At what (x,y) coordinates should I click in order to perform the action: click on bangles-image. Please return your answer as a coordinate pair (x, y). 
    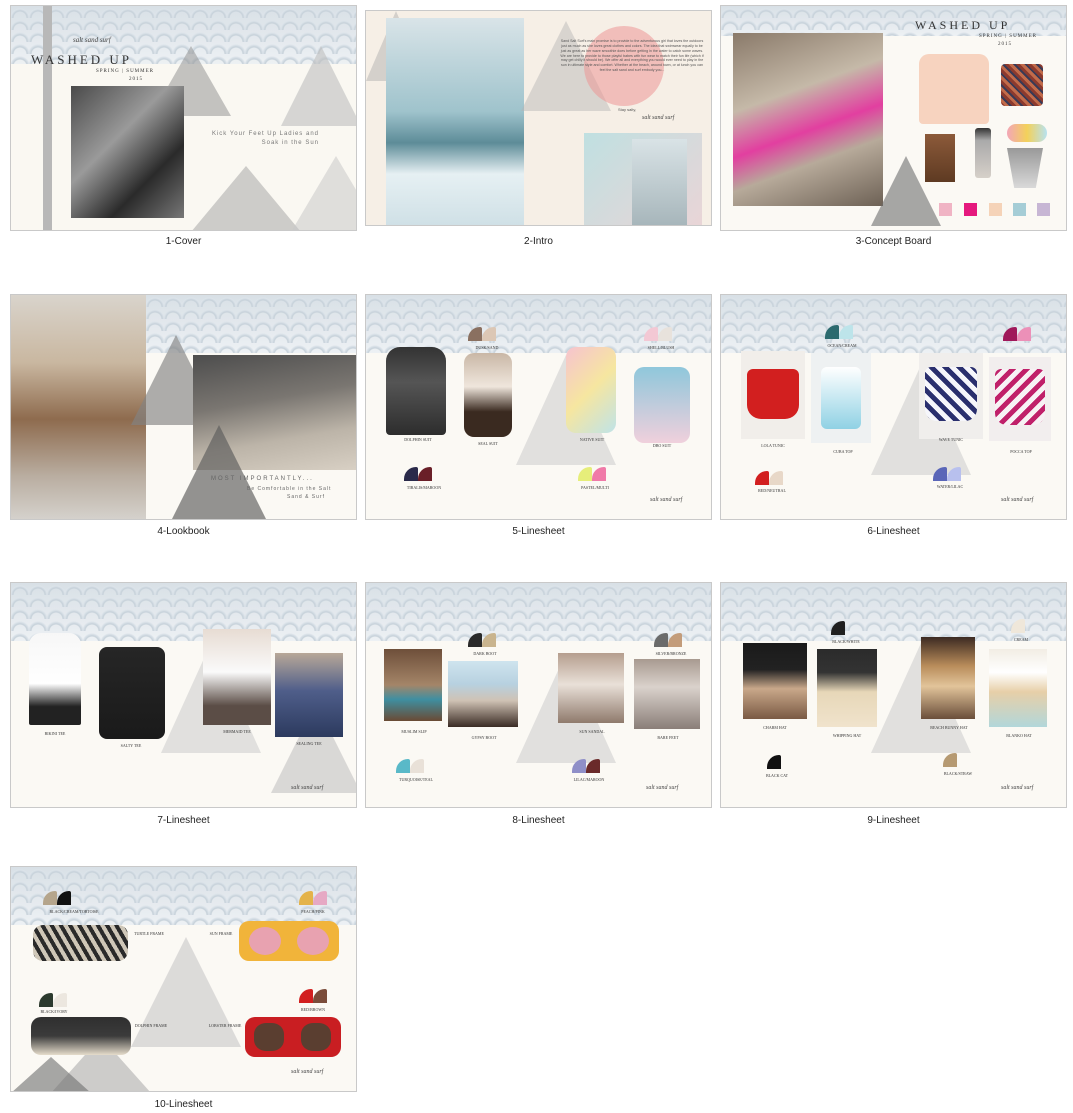
    Looking at the image, I should click on (1027, 133).